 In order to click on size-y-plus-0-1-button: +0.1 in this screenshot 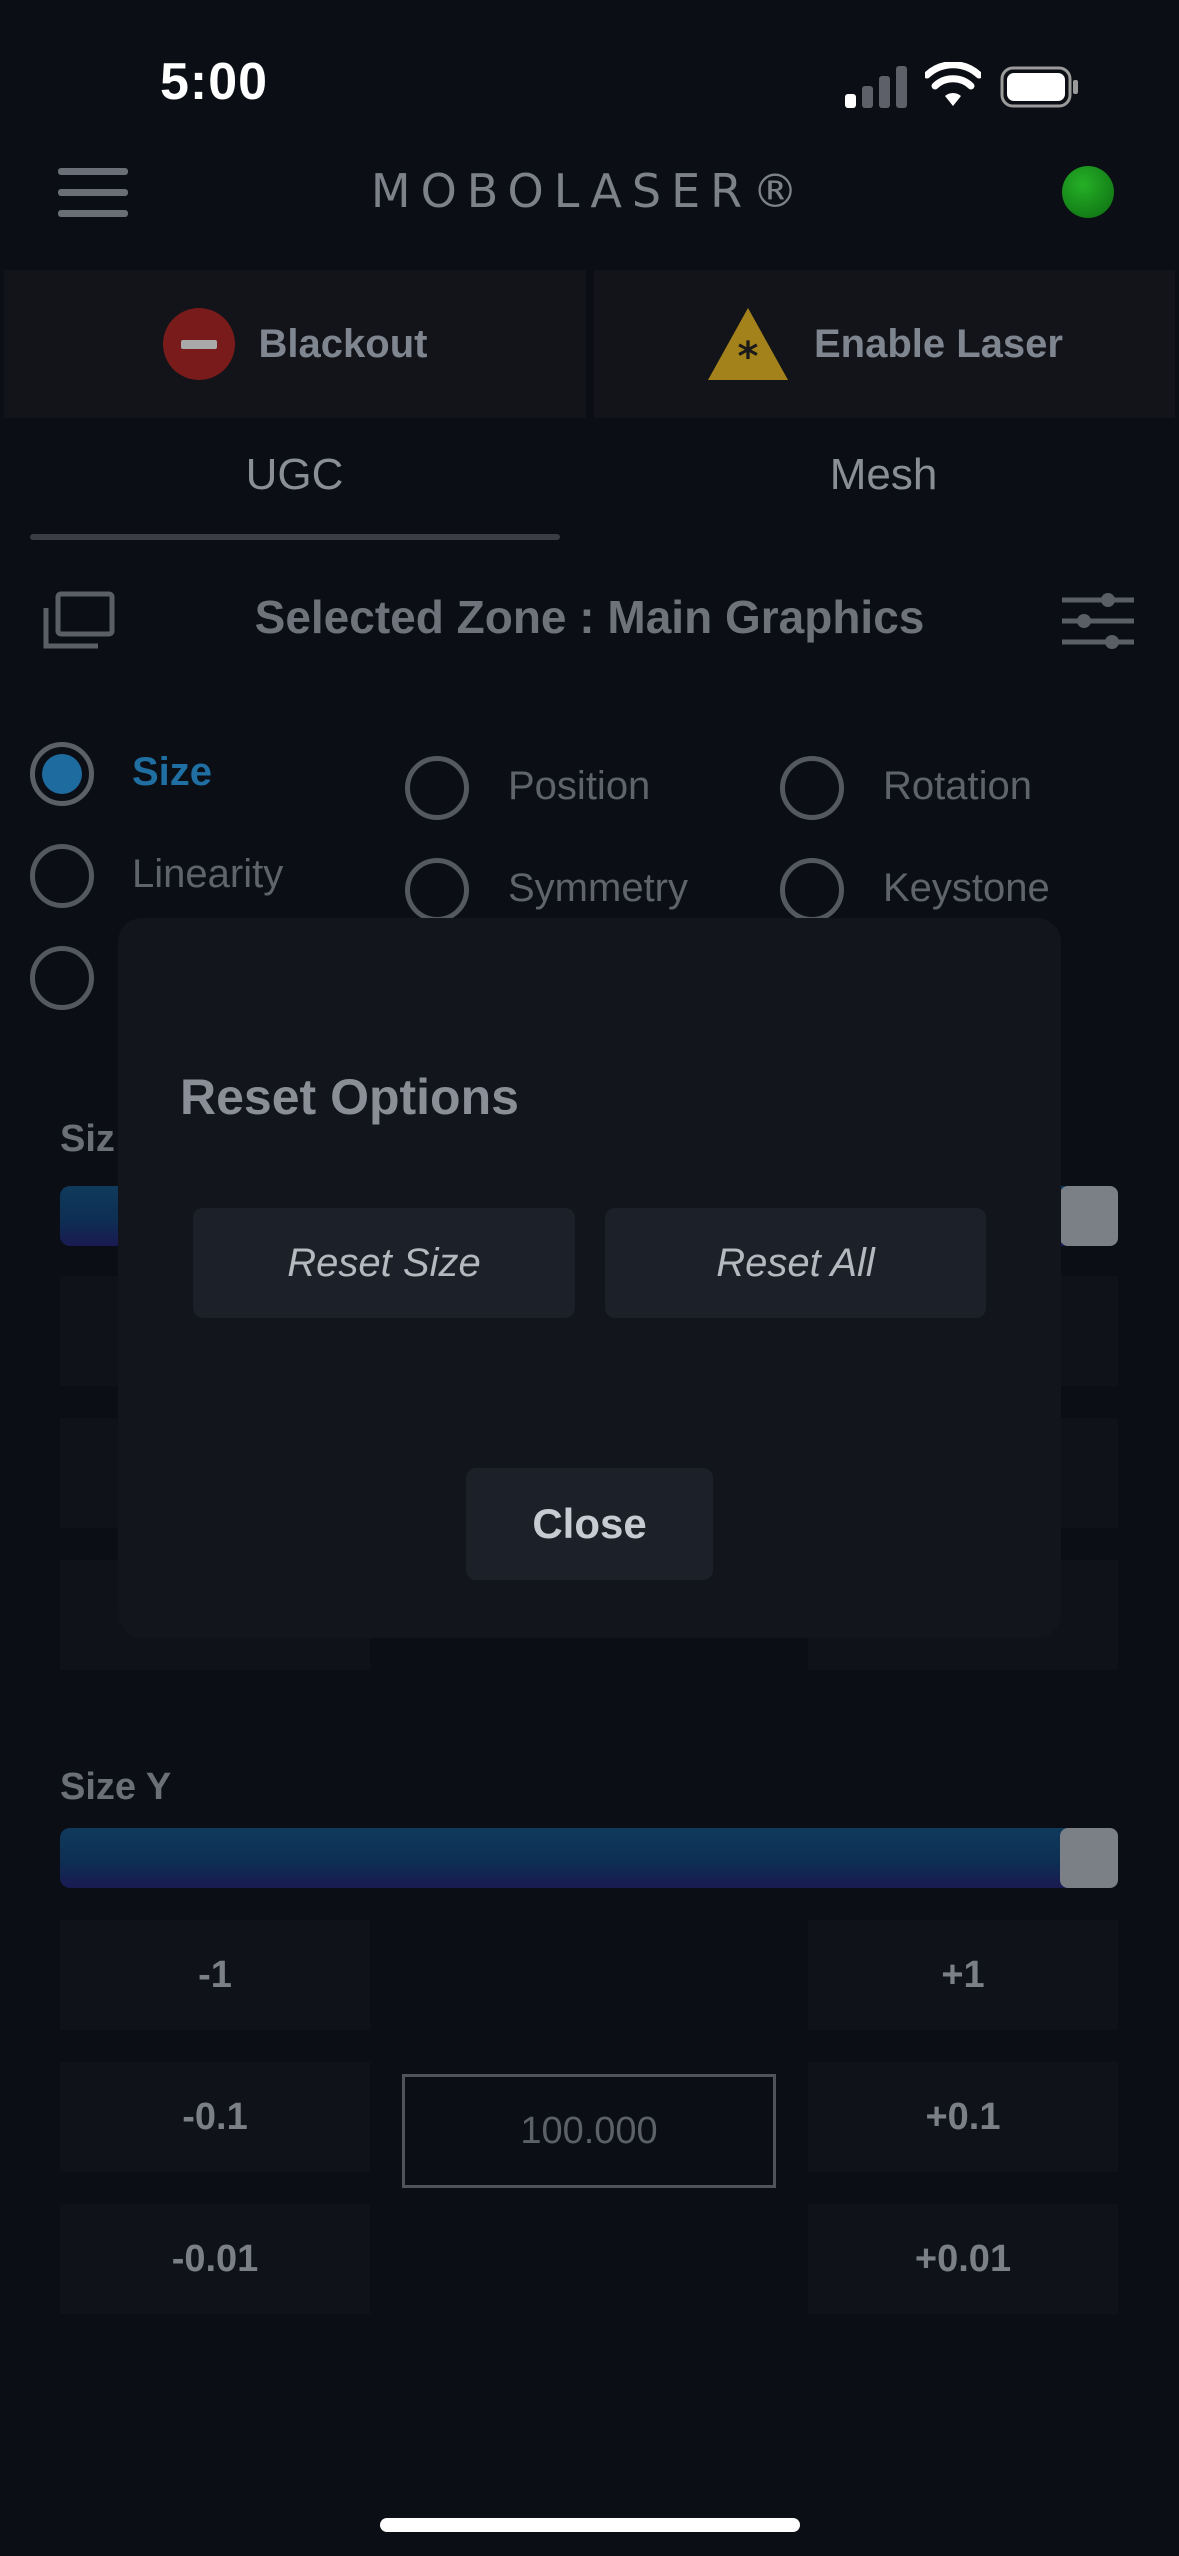, I will do `click(963, 2117)`.